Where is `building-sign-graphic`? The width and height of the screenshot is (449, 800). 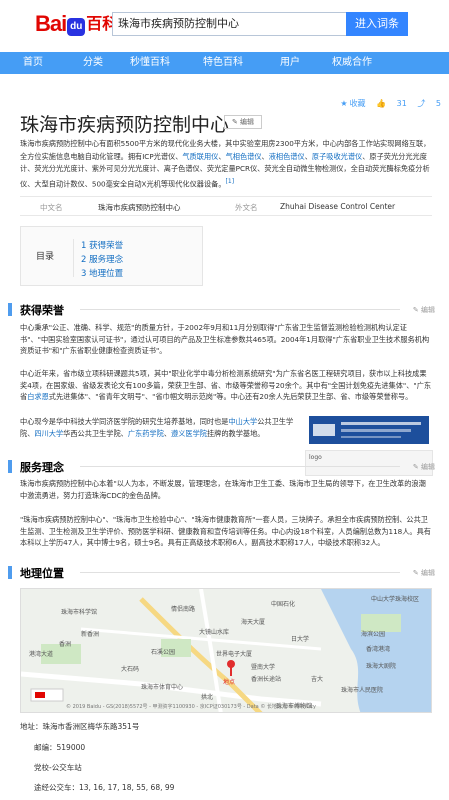
building-sign-graphic is located at coordinates (369, 430).